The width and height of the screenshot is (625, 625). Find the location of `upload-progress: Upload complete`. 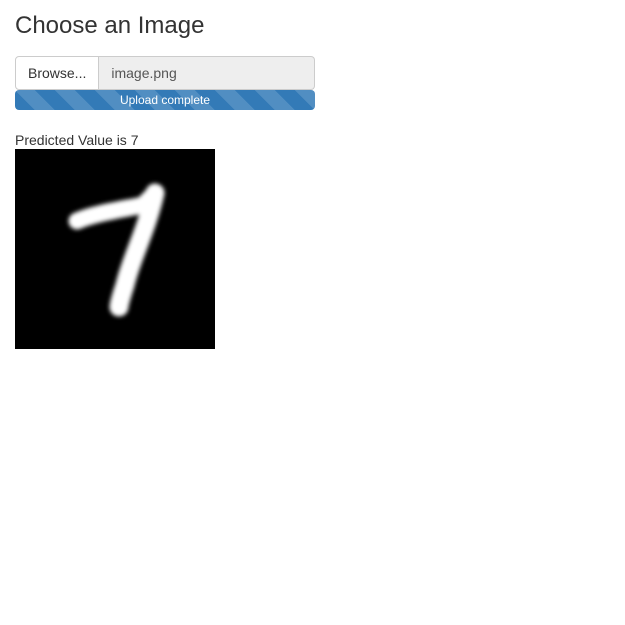

upload-progress: Upload complete is located at coordinates (165, 100).